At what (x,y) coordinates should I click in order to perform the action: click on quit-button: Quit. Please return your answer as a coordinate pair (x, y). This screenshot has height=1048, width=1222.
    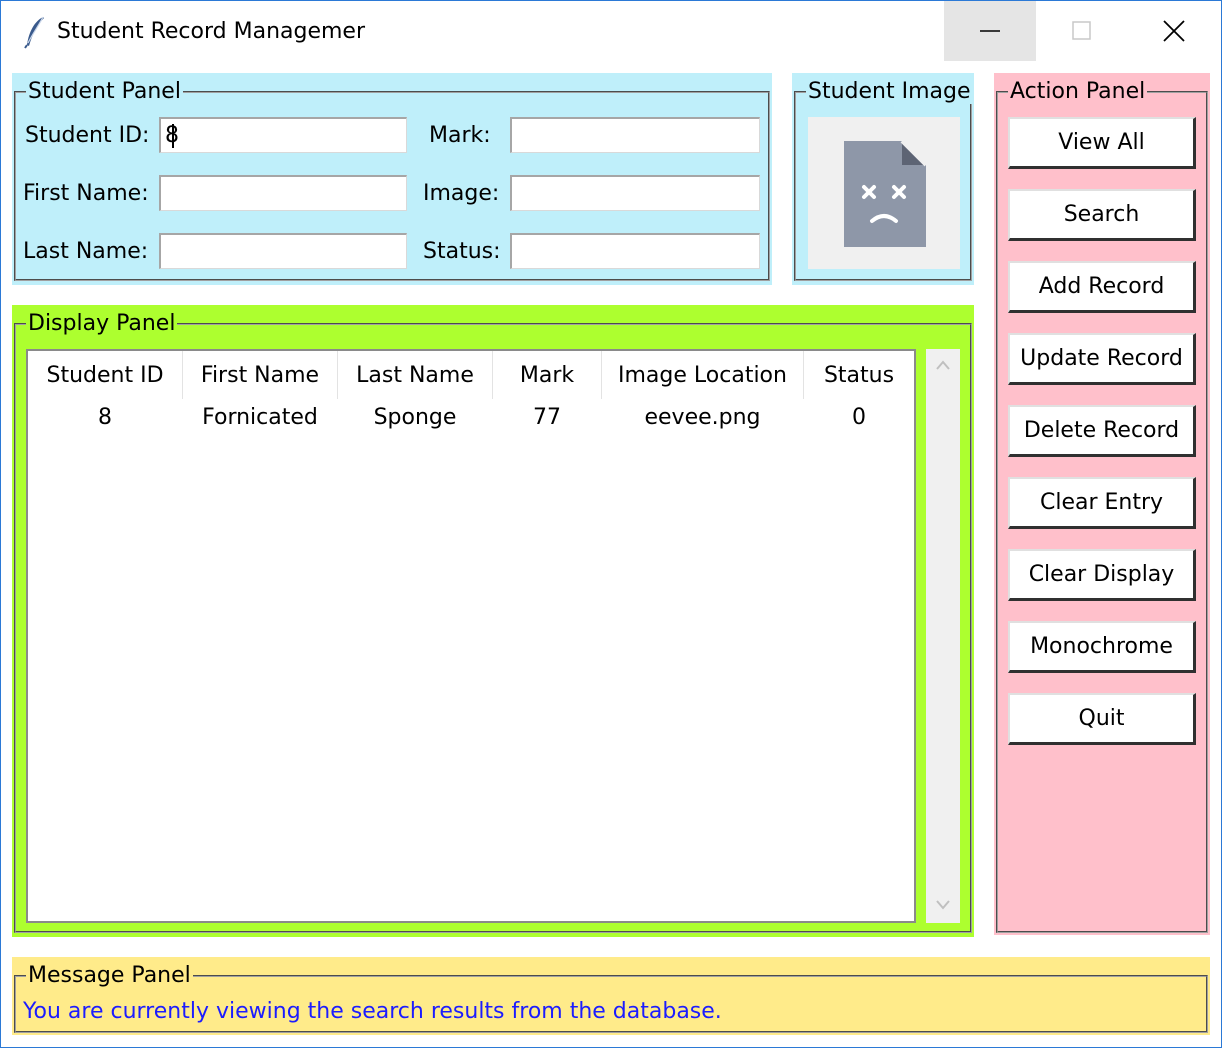
    Looking at the image, I should click on (1102, 719).